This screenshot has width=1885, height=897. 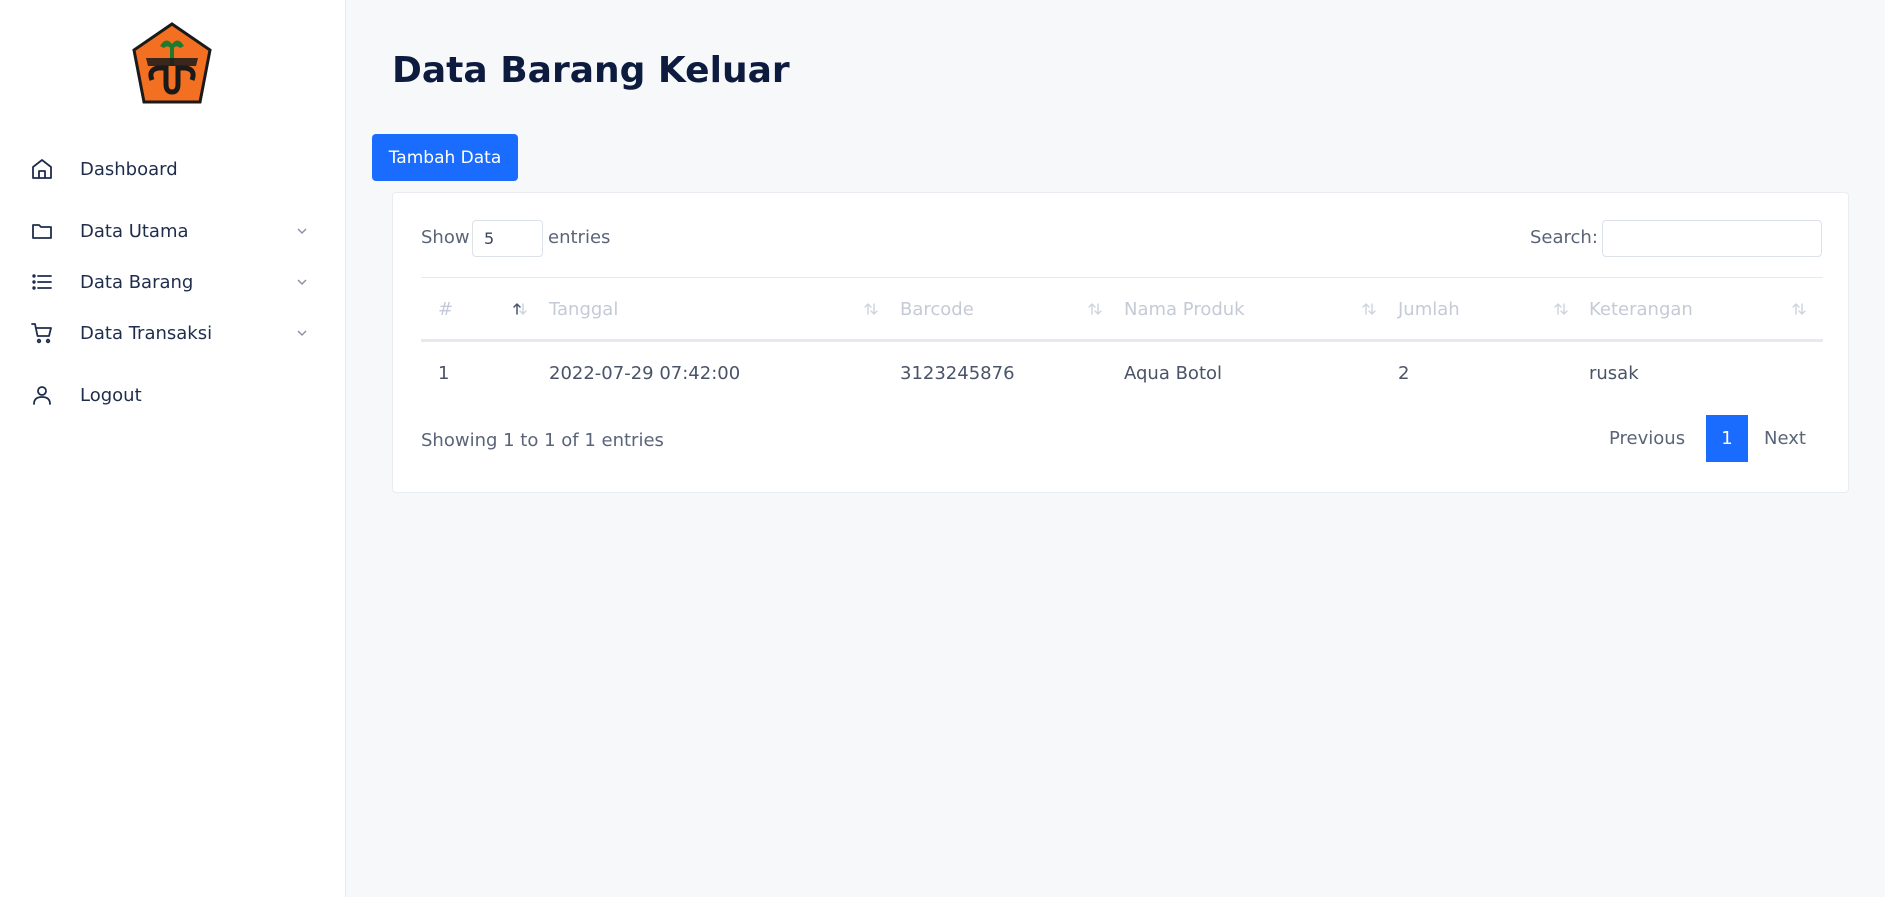 I want to click on column-header-keterangan: Keterangan, so click(x=1699, y=309).